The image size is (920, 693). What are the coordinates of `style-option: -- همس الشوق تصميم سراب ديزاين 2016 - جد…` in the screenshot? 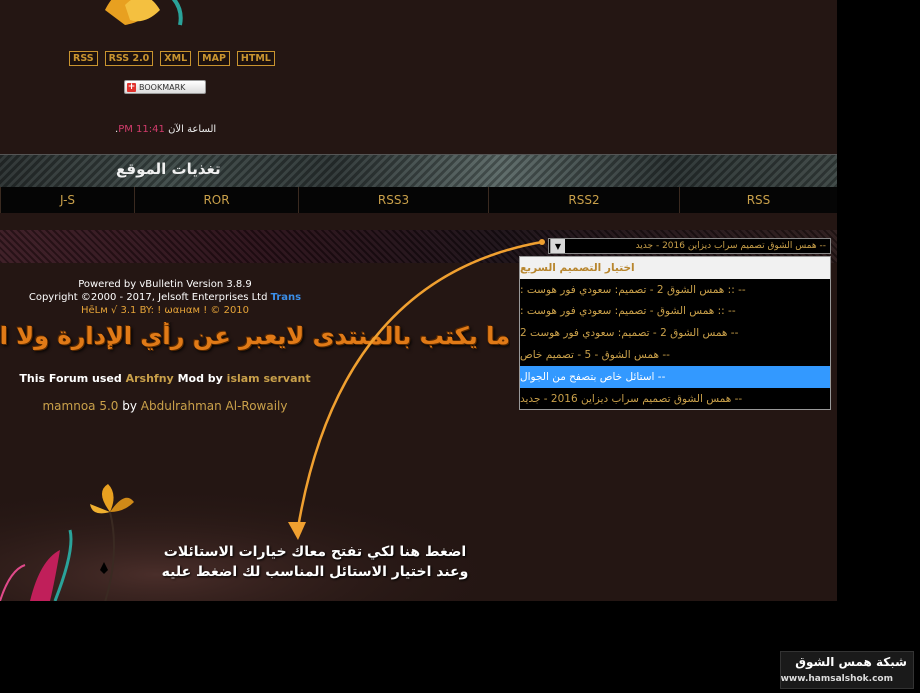 It's located at (675, 399).